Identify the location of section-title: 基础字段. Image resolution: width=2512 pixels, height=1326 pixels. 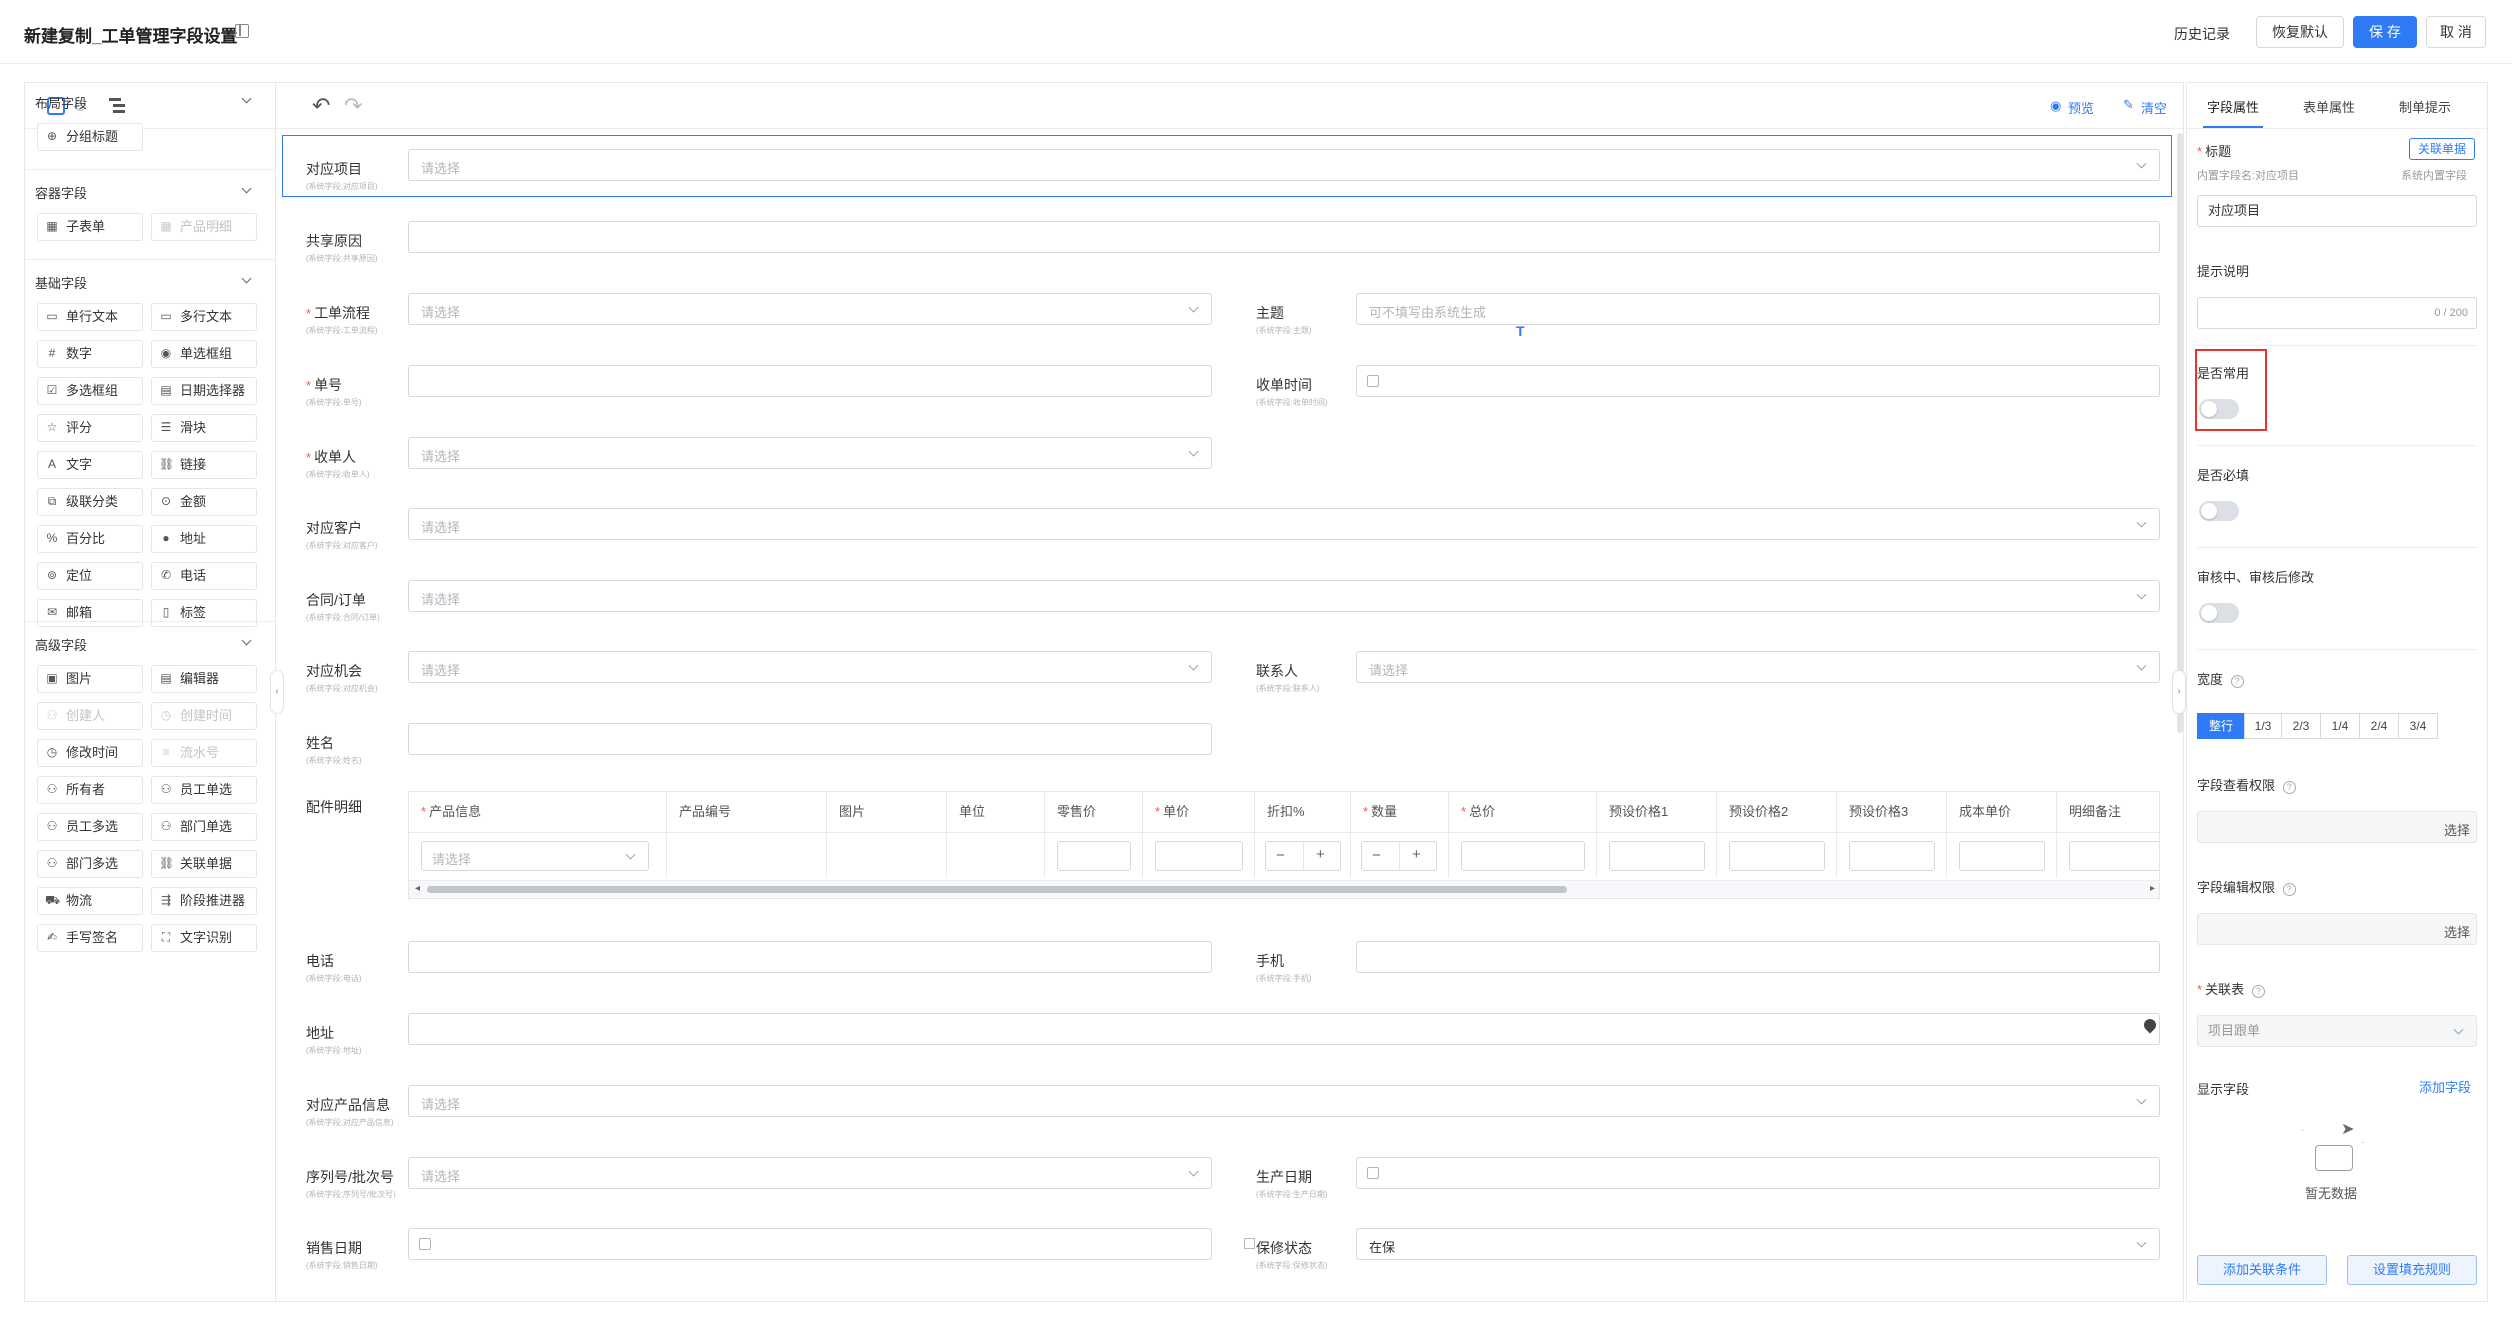
(61, 282).